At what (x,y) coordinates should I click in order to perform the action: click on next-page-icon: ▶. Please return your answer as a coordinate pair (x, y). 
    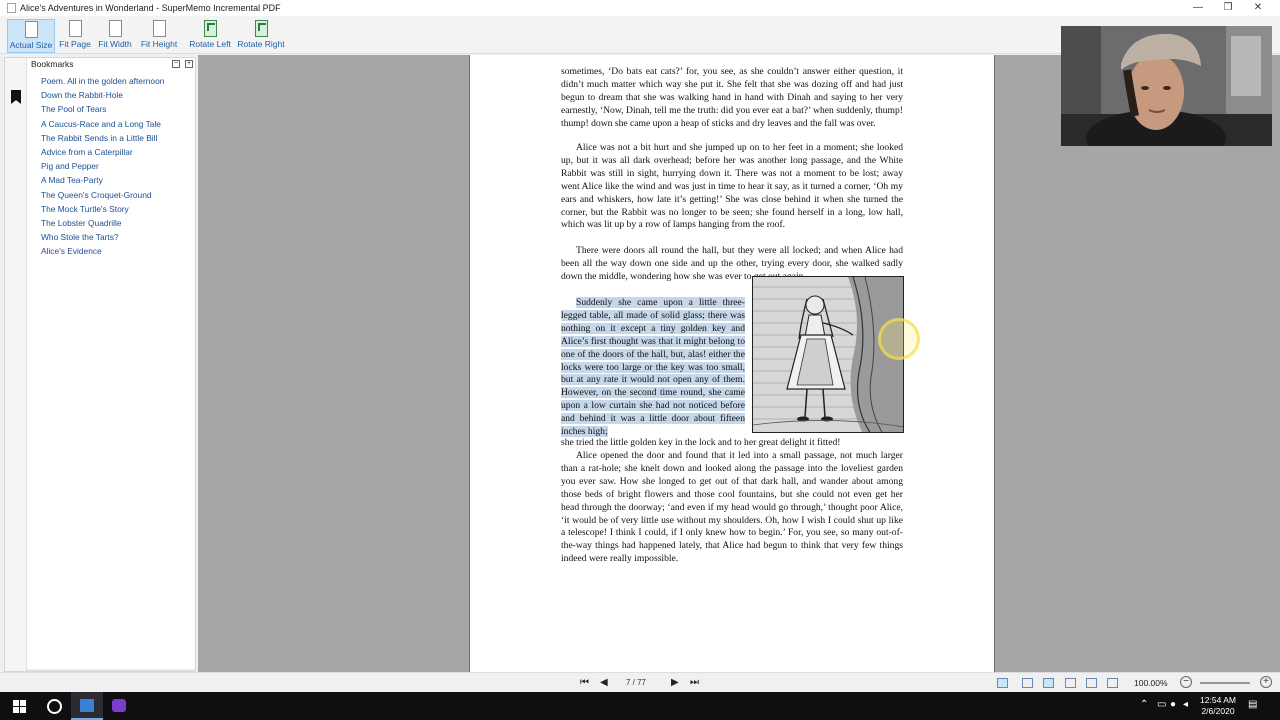
    Looking at the image, I should click on (675, 683).